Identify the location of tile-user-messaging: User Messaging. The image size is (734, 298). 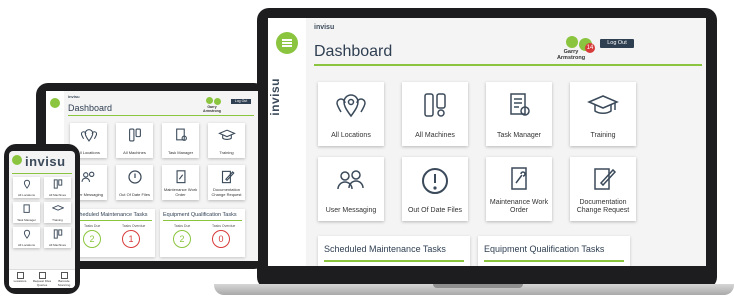
(351, 189).